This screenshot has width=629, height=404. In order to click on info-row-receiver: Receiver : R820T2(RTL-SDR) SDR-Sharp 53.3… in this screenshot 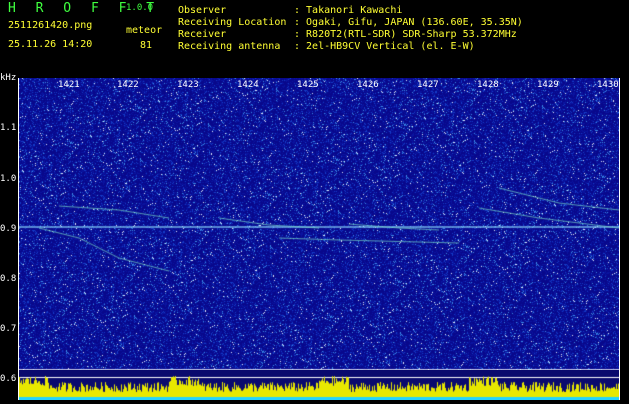, I will do `click(350, 35)`.